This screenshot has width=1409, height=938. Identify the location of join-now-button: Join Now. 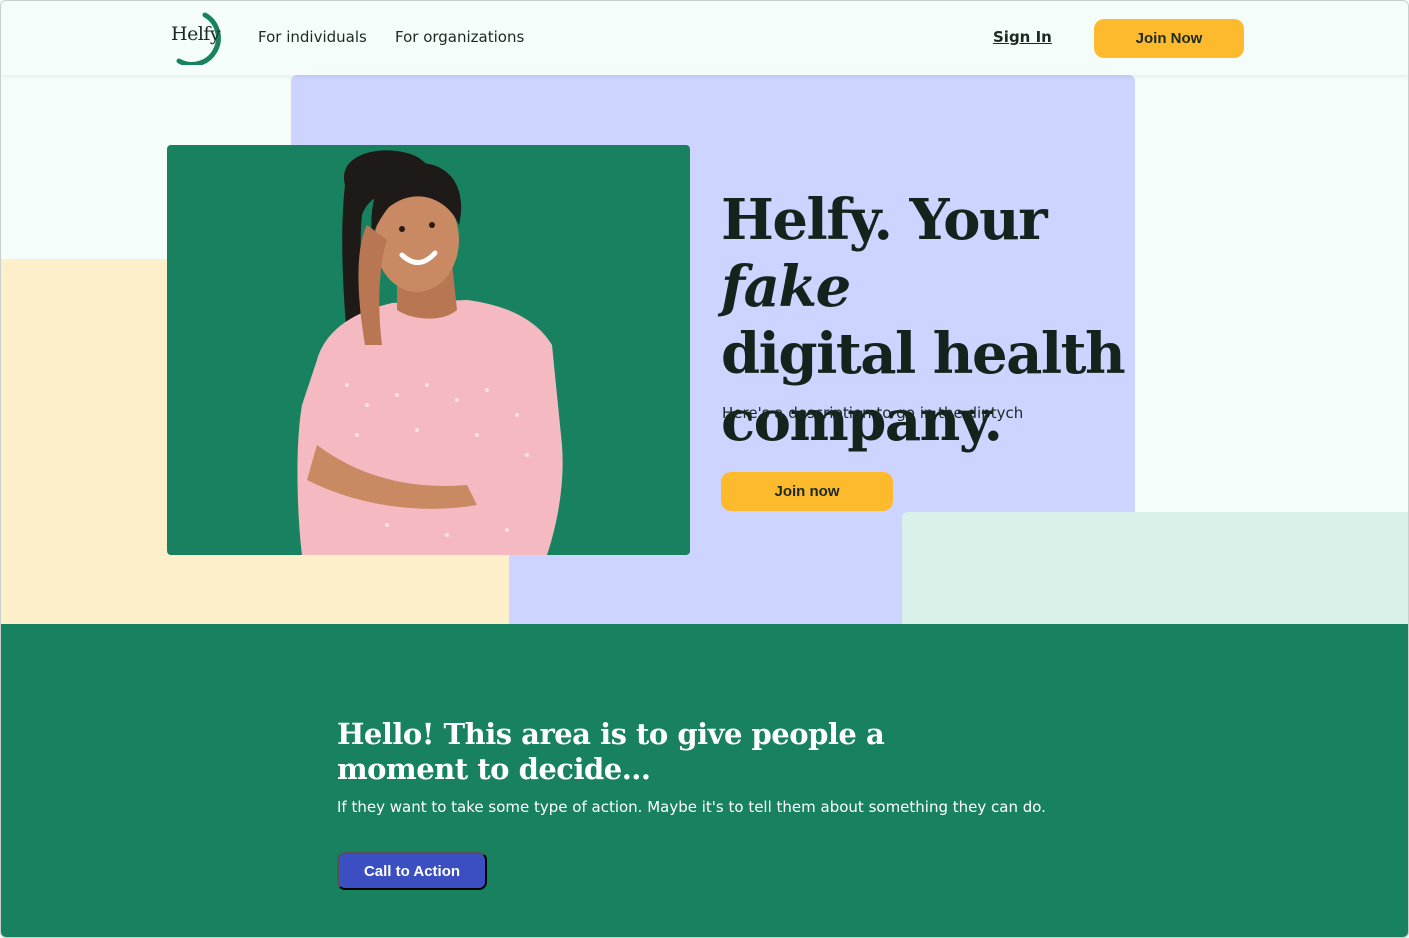
(1169, 38).